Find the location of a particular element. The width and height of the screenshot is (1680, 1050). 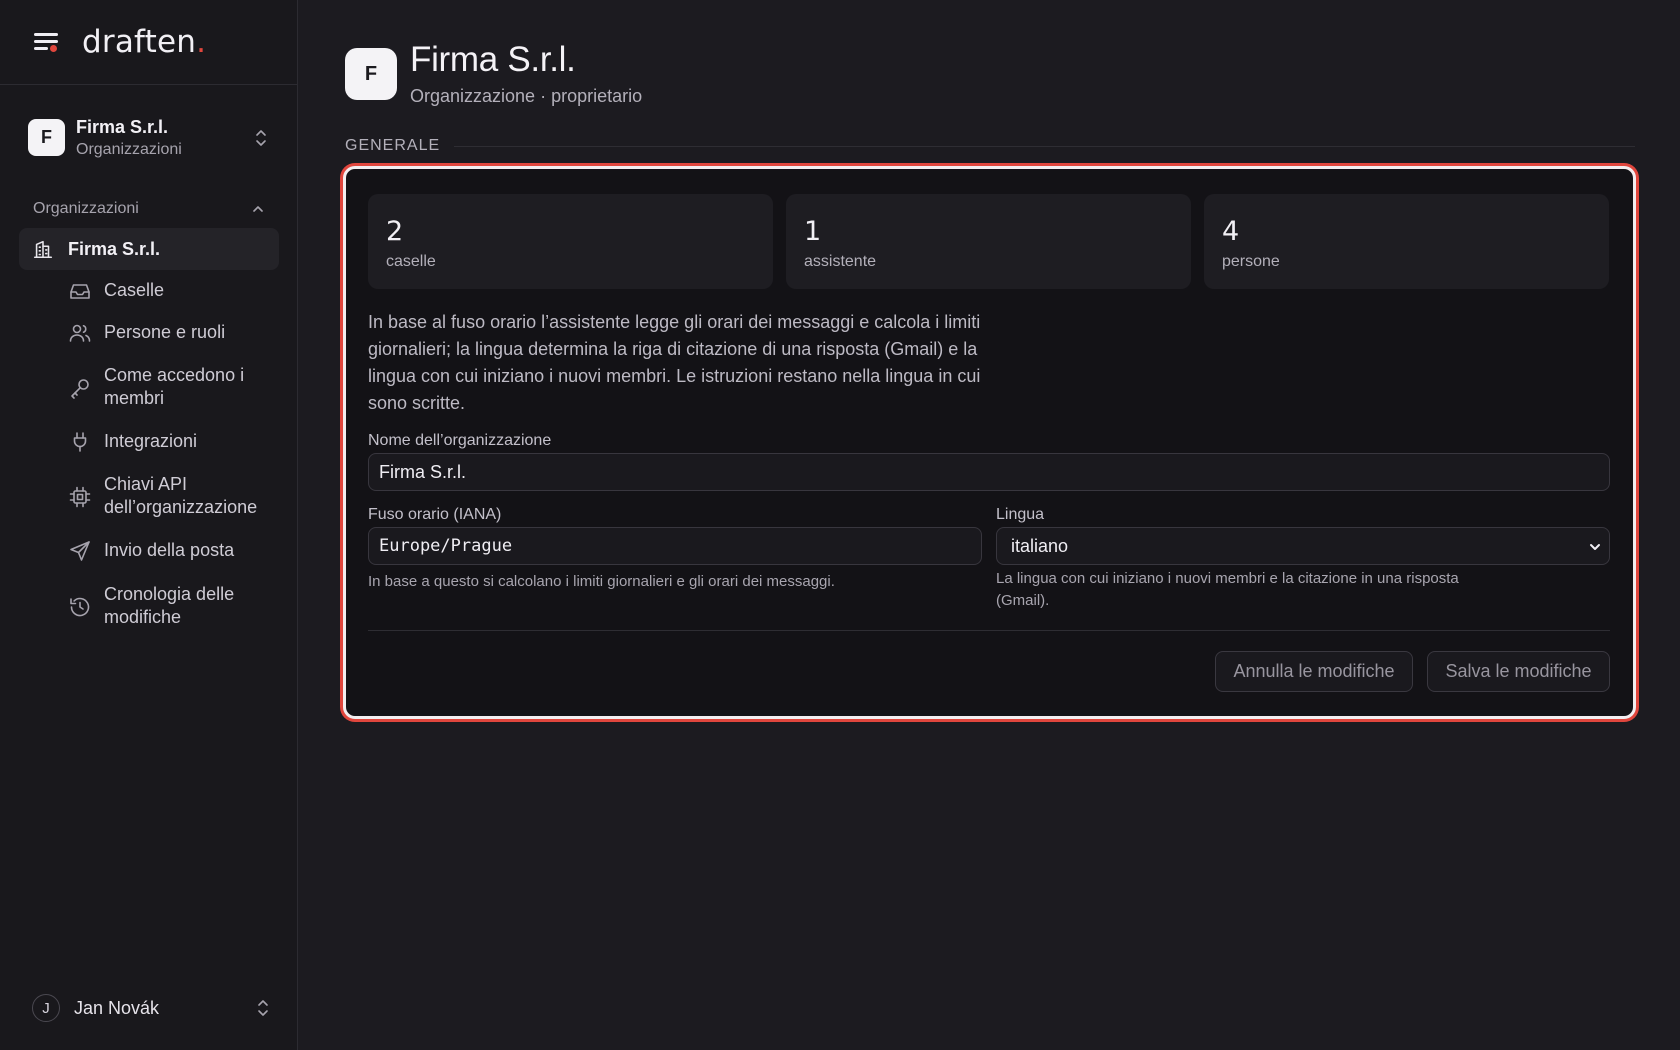

language-select: italiano is located at coordinates (1303, 546).